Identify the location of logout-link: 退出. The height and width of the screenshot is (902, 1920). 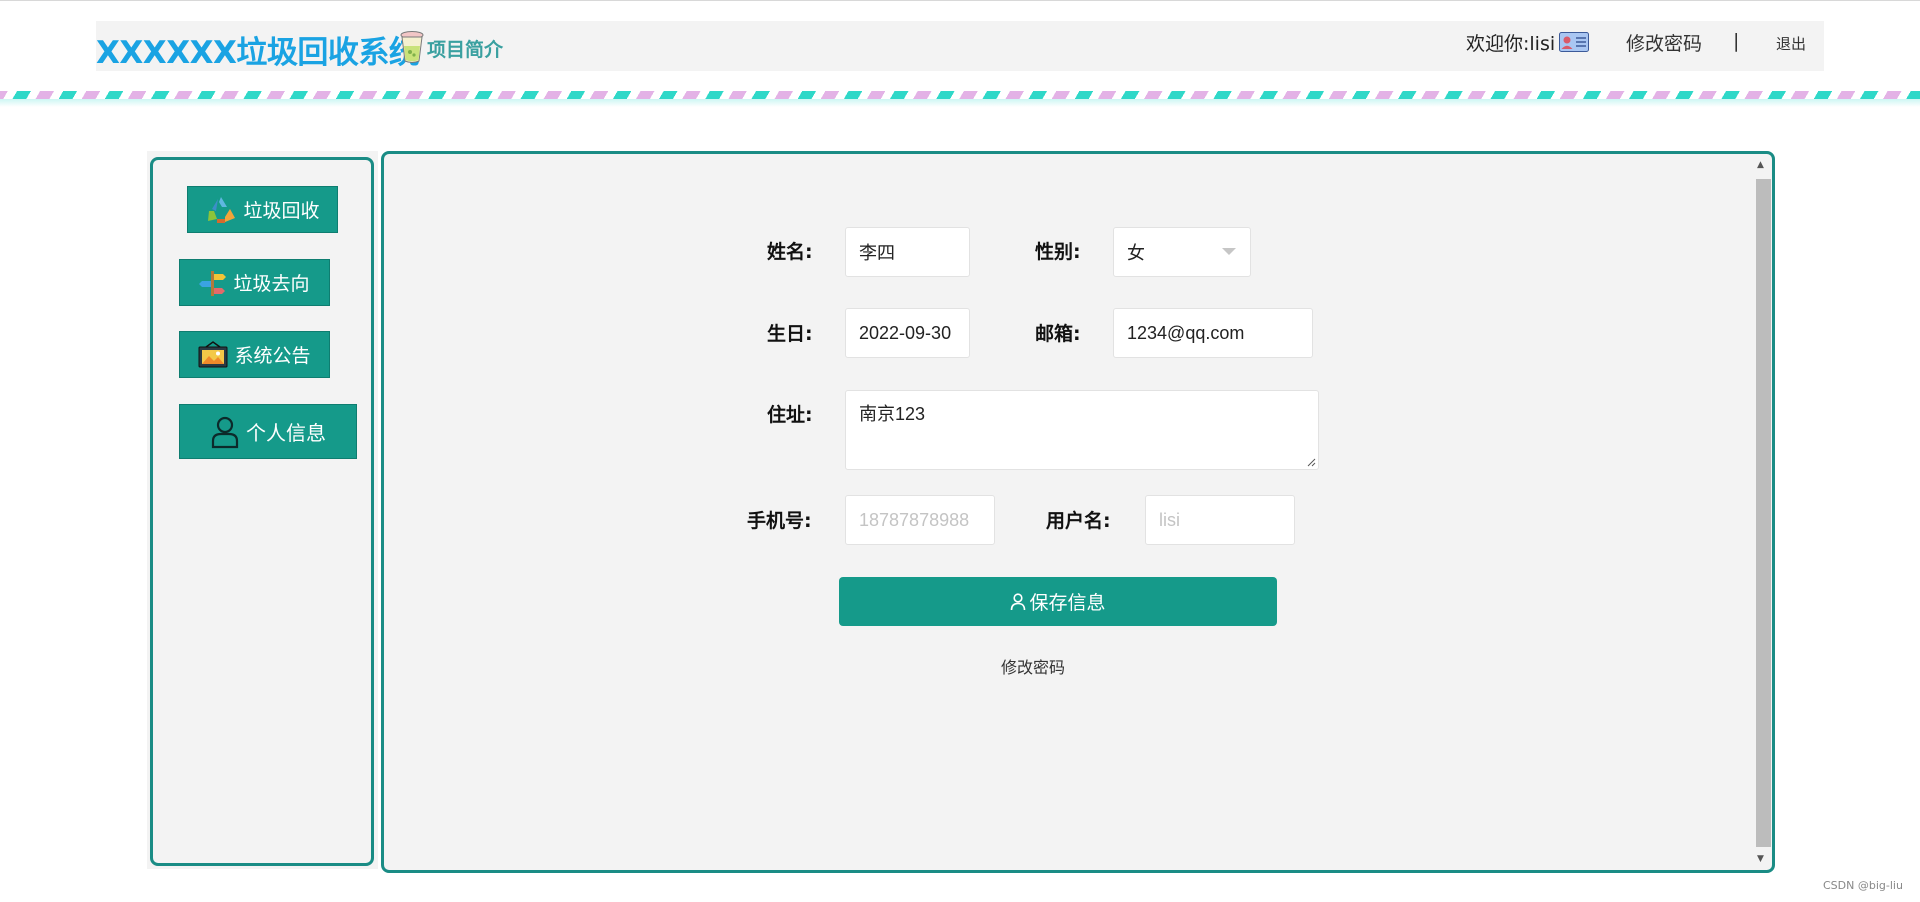
(1791, 43).